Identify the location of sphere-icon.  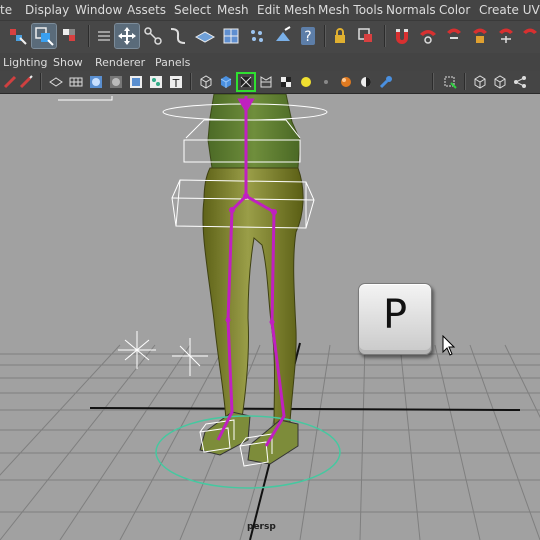
(346, 82).